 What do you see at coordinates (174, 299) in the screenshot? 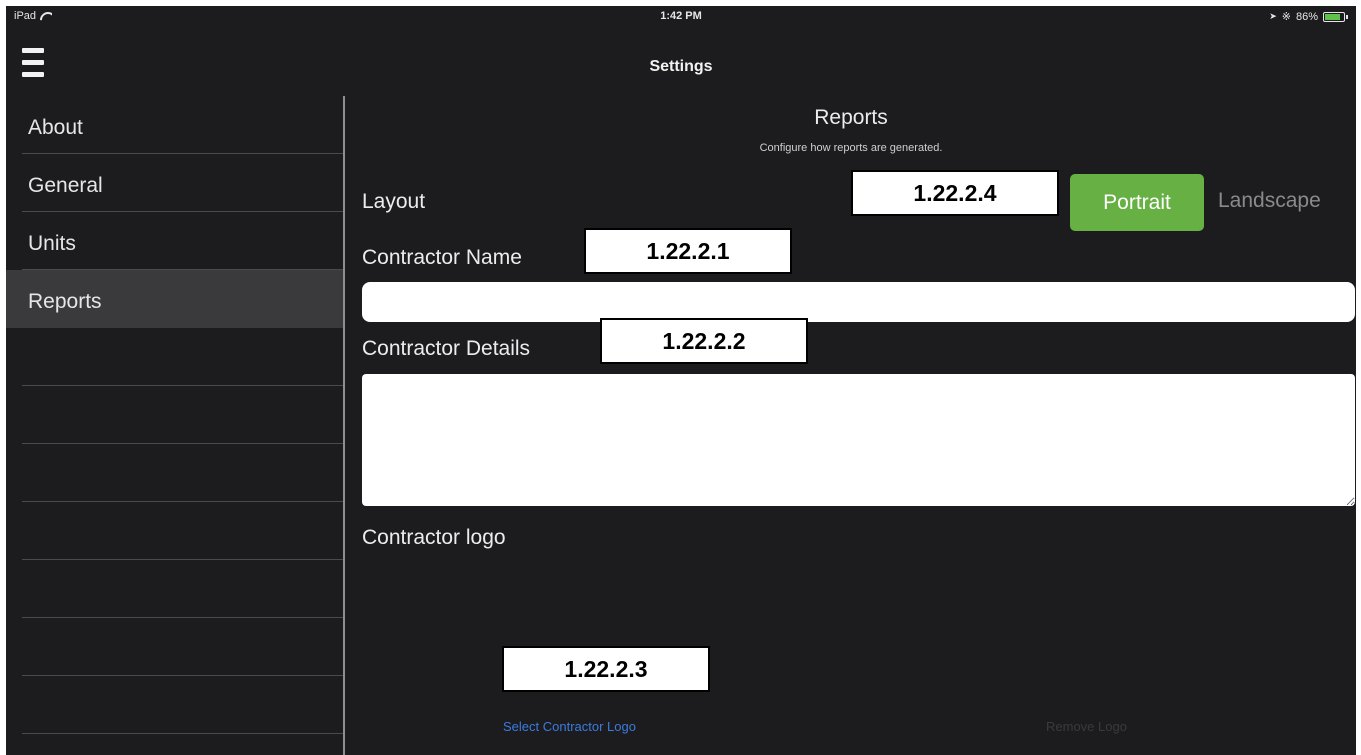
I see `sidebar-item-reports: Reports` at bounding box center [174, 299].